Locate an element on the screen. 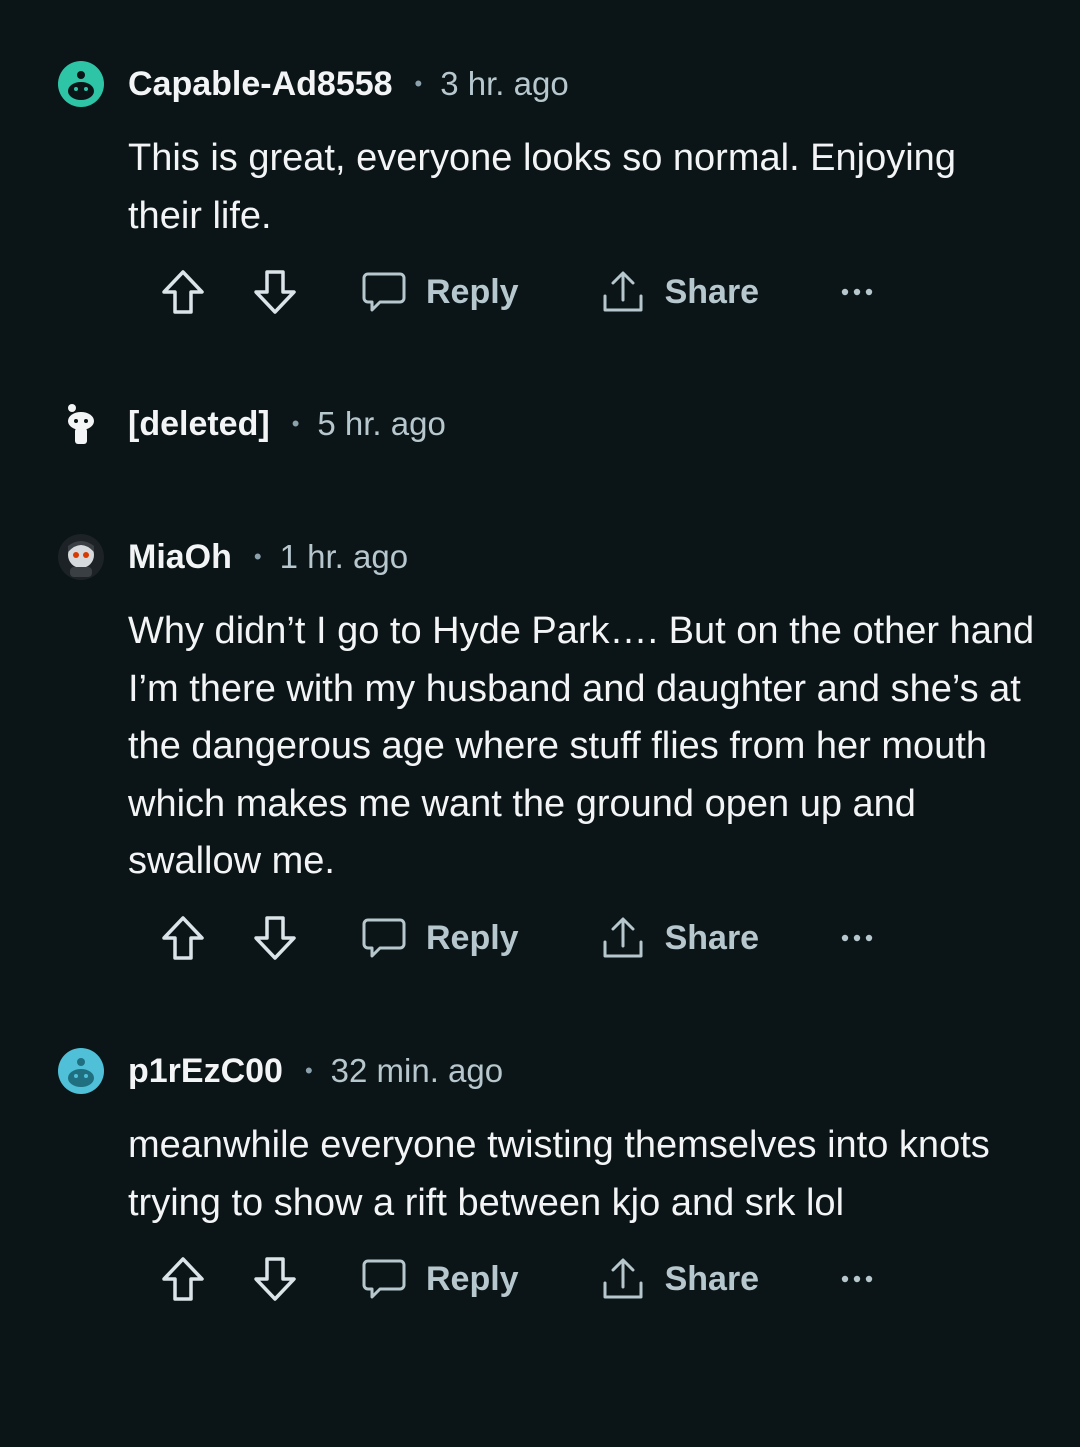  timestamp: 1 hr. ago is located at coordinates (344, 556).